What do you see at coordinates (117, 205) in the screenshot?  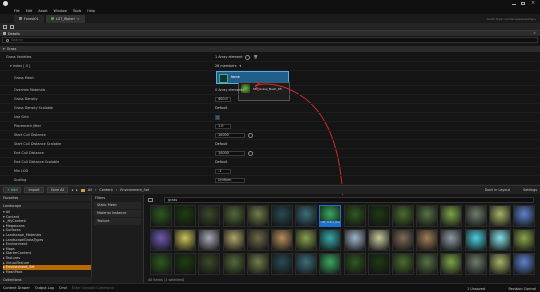 I see `filter-item: Static Mesh` at bounding box center [117, 205].